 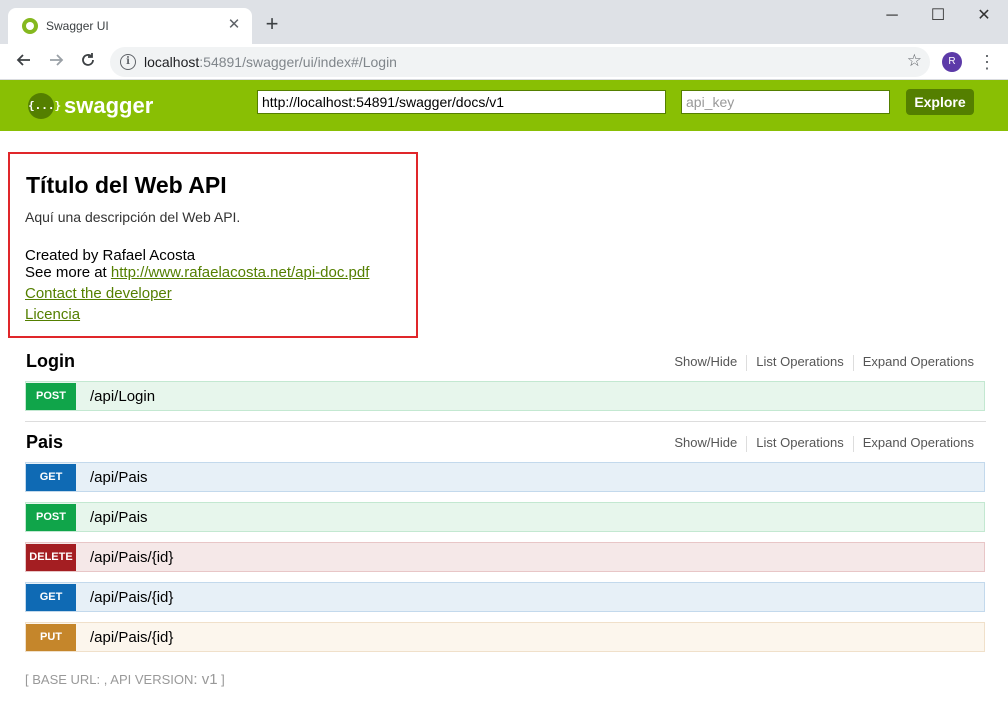 I want to click on new-tab-button: +, so click(x=272, y=24).